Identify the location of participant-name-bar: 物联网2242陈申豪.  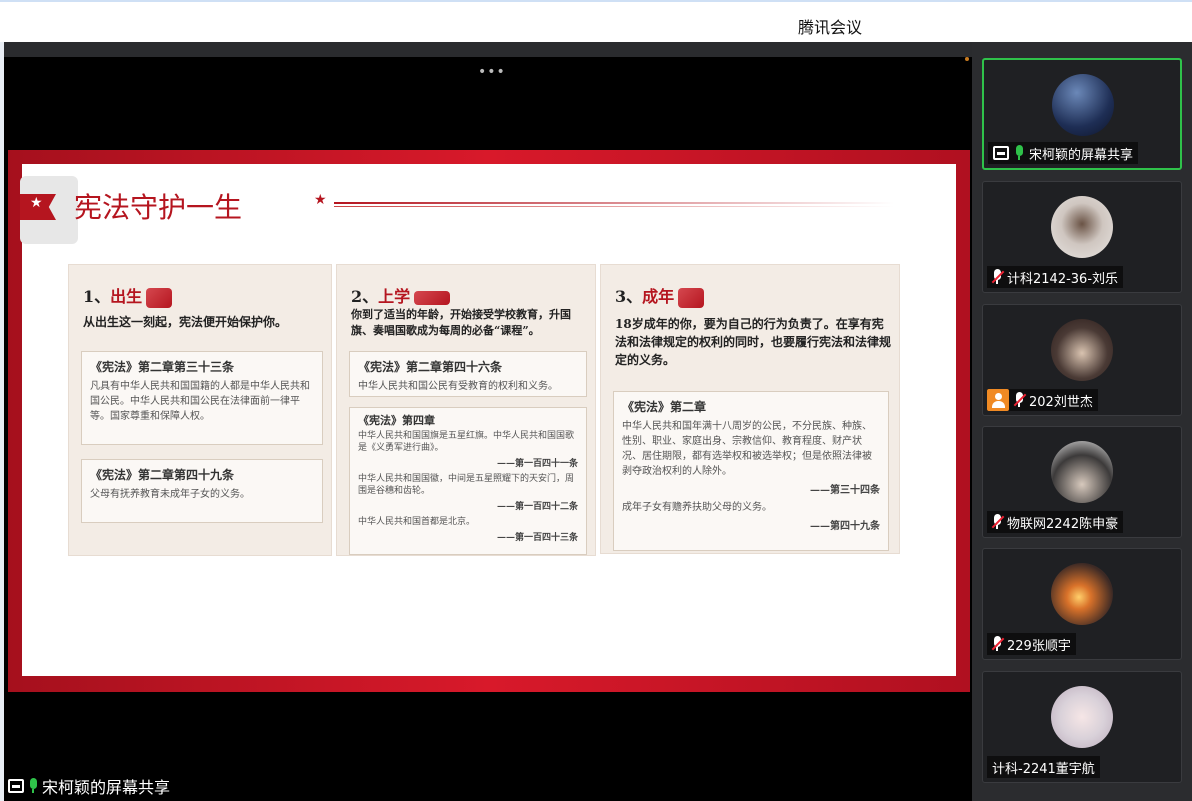
(1055, 522).